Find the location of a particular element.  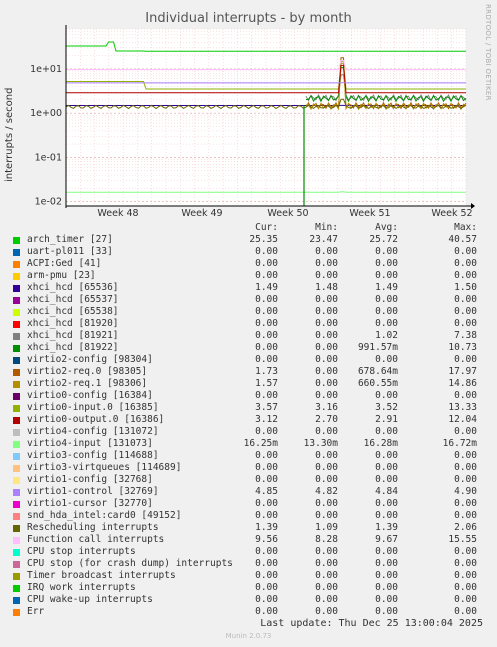

legend-value-avg: 1.49 is located at coordinates (386, 287).